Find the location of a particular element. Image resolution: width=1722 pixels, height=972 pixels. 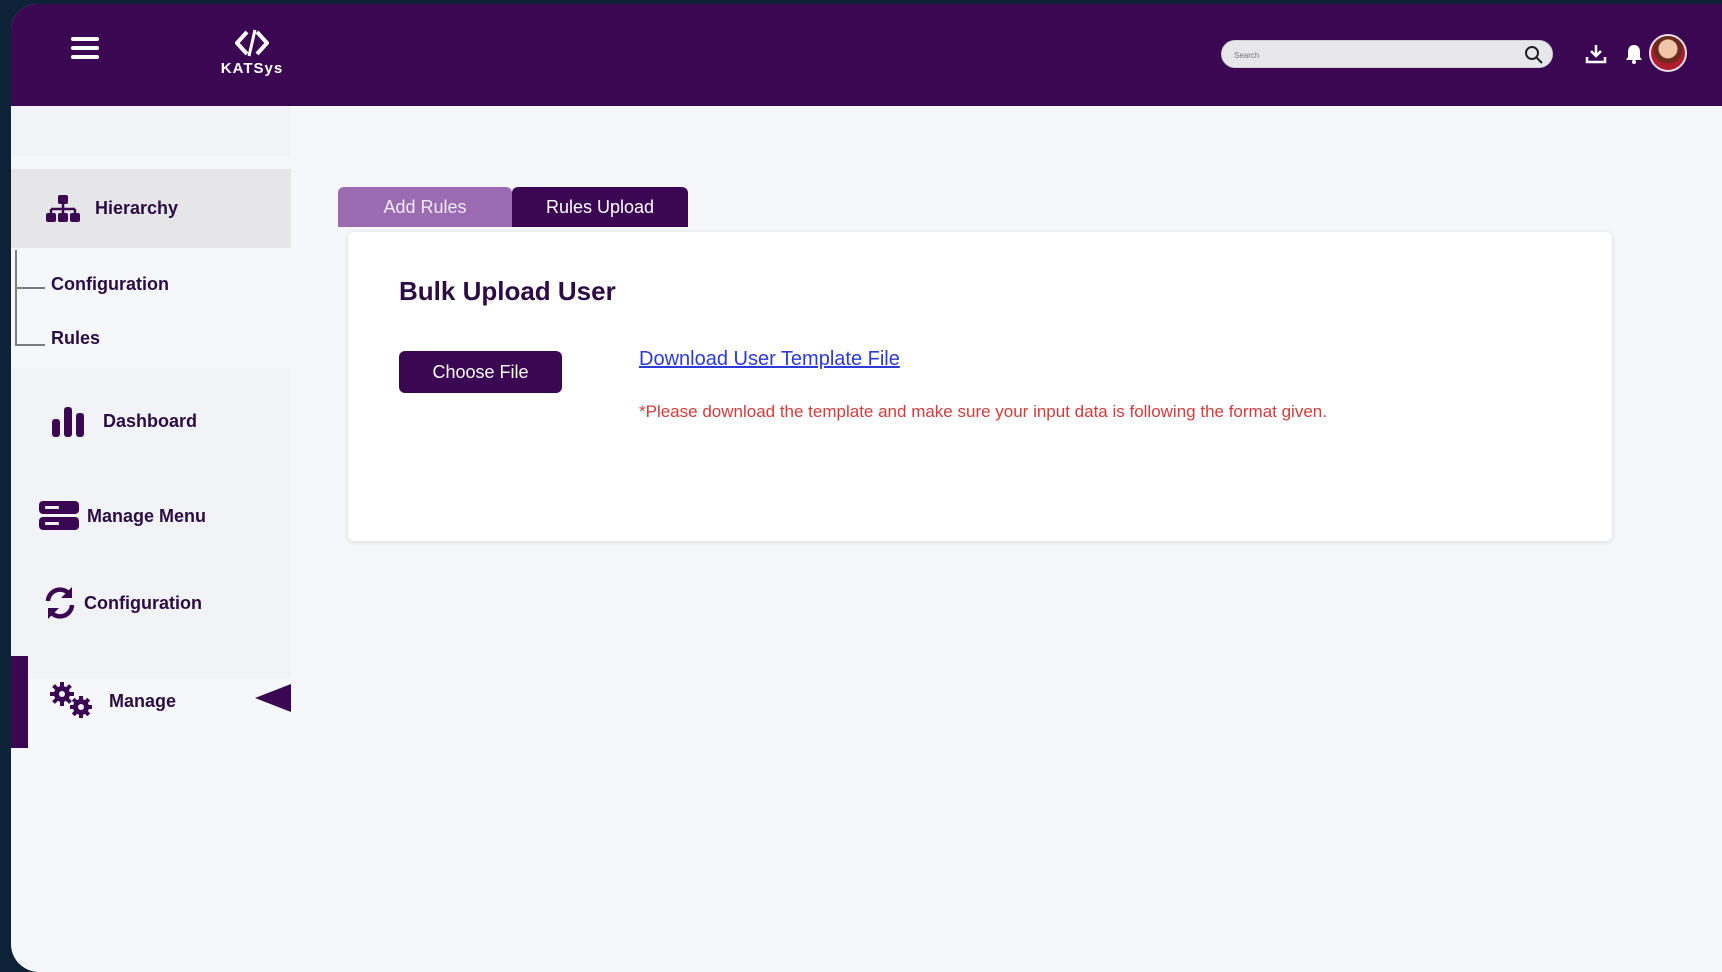

gears-icon is located at coordinates (71, 700).